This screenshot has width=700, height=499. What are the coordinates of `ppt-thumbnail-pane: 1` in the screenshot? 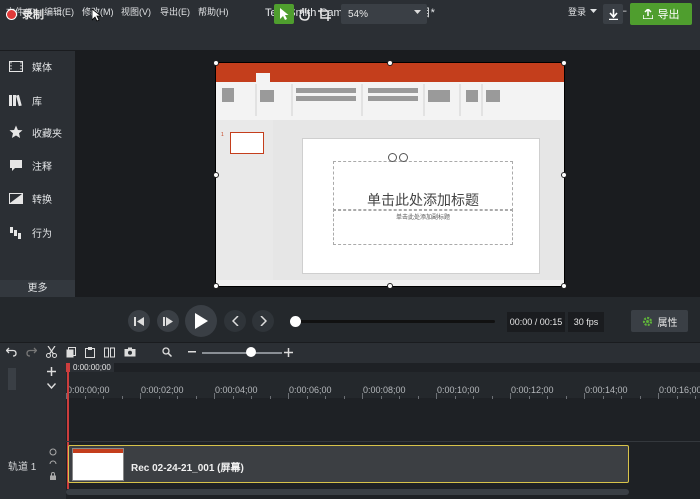 It's located at (244, 200).